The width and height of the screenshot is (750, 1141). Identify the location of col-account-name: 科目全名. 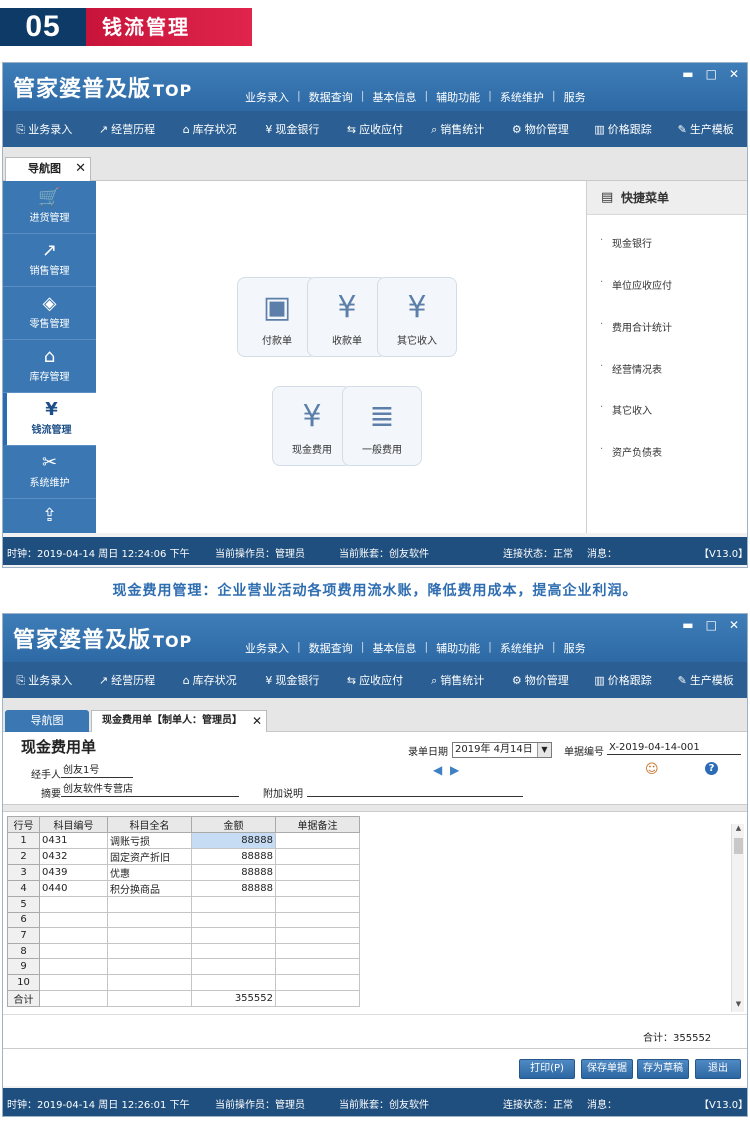
(149, 824).